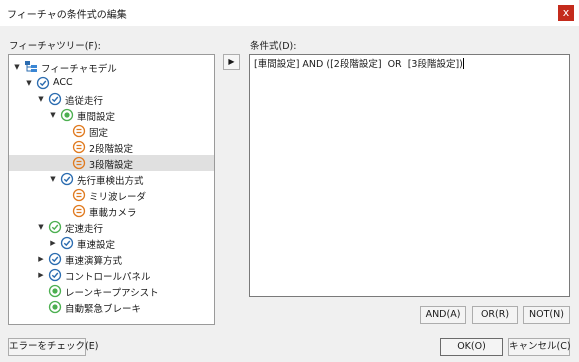  Describe the element at coordinates (67, 115) in the screenshot. I see `alternative-group-icon` at that location.